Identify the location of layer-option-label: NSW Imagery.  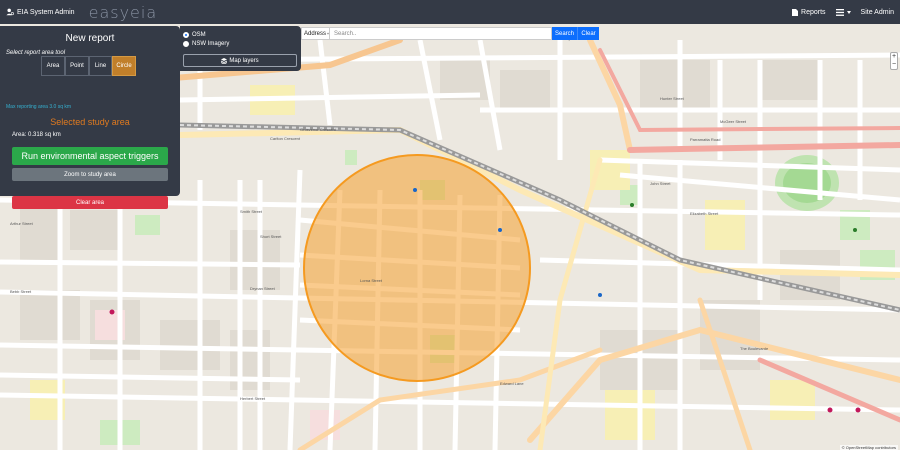
(211, 43).